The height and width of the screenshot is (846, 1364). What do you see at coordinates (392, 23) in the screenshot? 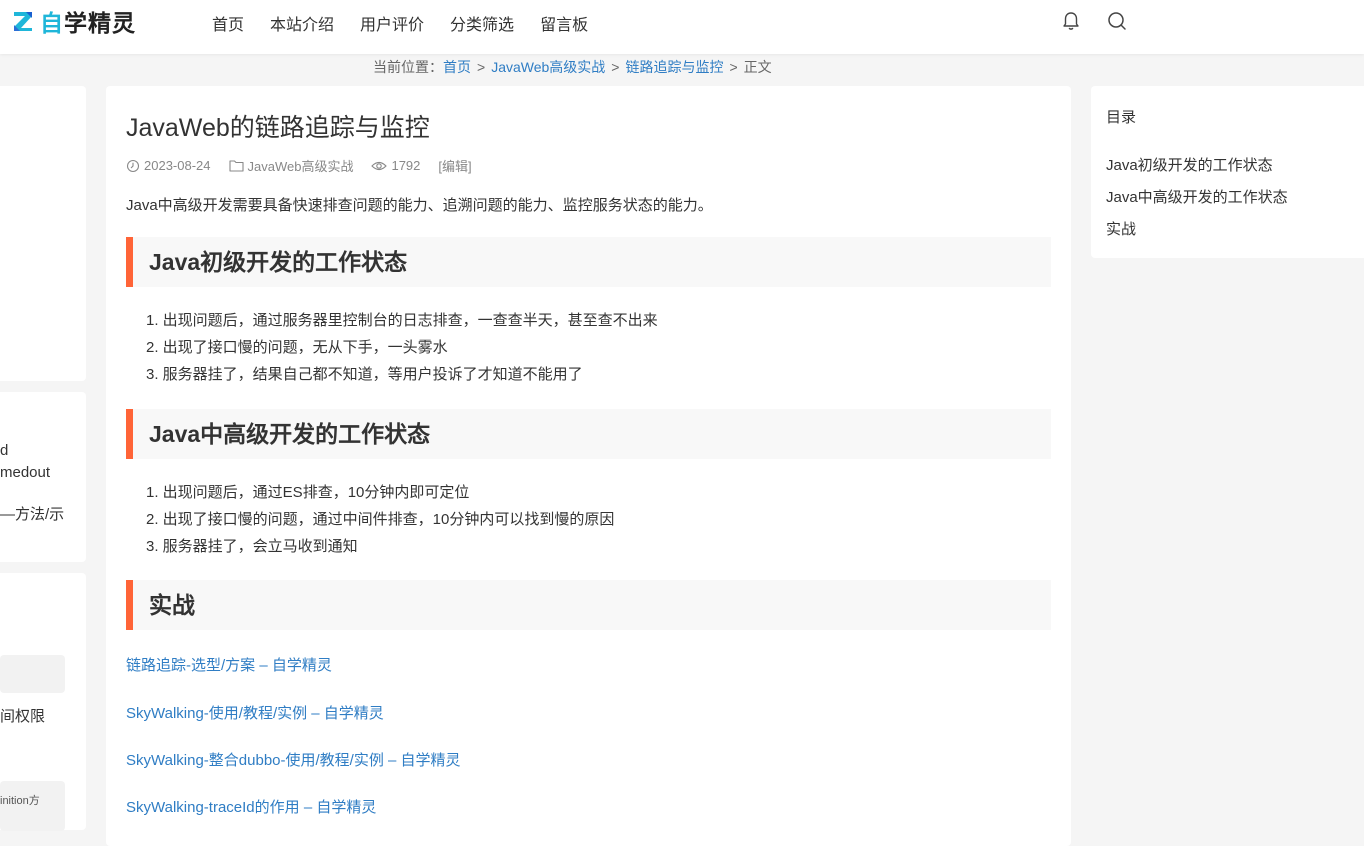
I see `nav-reviews: 用户评价` at bounding box center [392, 23].